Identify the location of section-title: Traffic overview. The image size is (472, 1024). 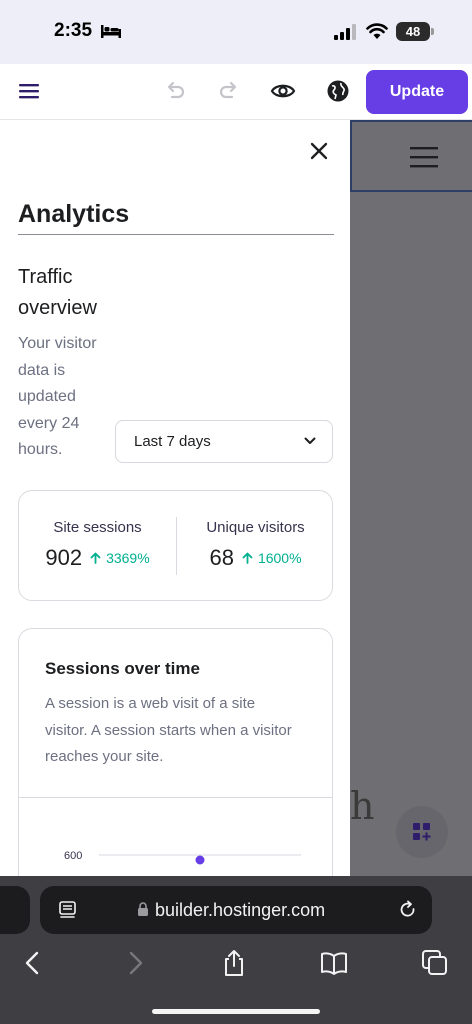
(57, 292).